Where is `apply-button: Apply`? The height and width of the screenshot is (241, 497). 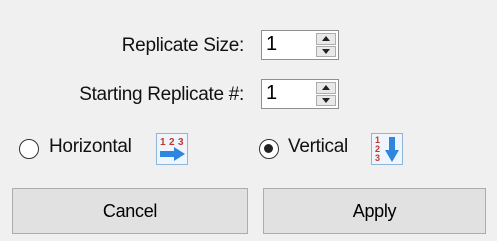
apply-button: Apply is located at coordinates (374, 211).